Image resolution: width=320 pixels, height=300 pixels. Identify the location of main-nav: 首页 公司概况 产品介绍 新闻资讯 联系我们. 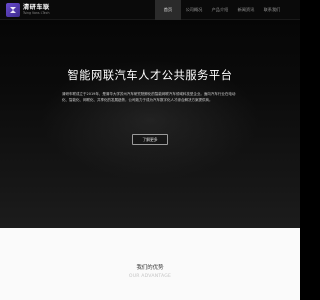
(220, 10).